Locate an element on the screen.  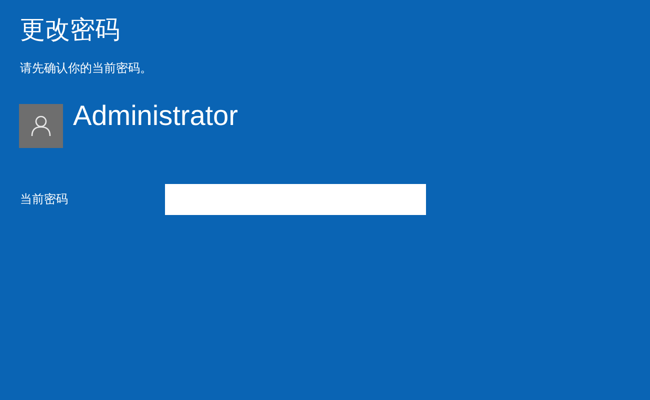
field-label: 当前密码 is located at coordinates (44, 199).